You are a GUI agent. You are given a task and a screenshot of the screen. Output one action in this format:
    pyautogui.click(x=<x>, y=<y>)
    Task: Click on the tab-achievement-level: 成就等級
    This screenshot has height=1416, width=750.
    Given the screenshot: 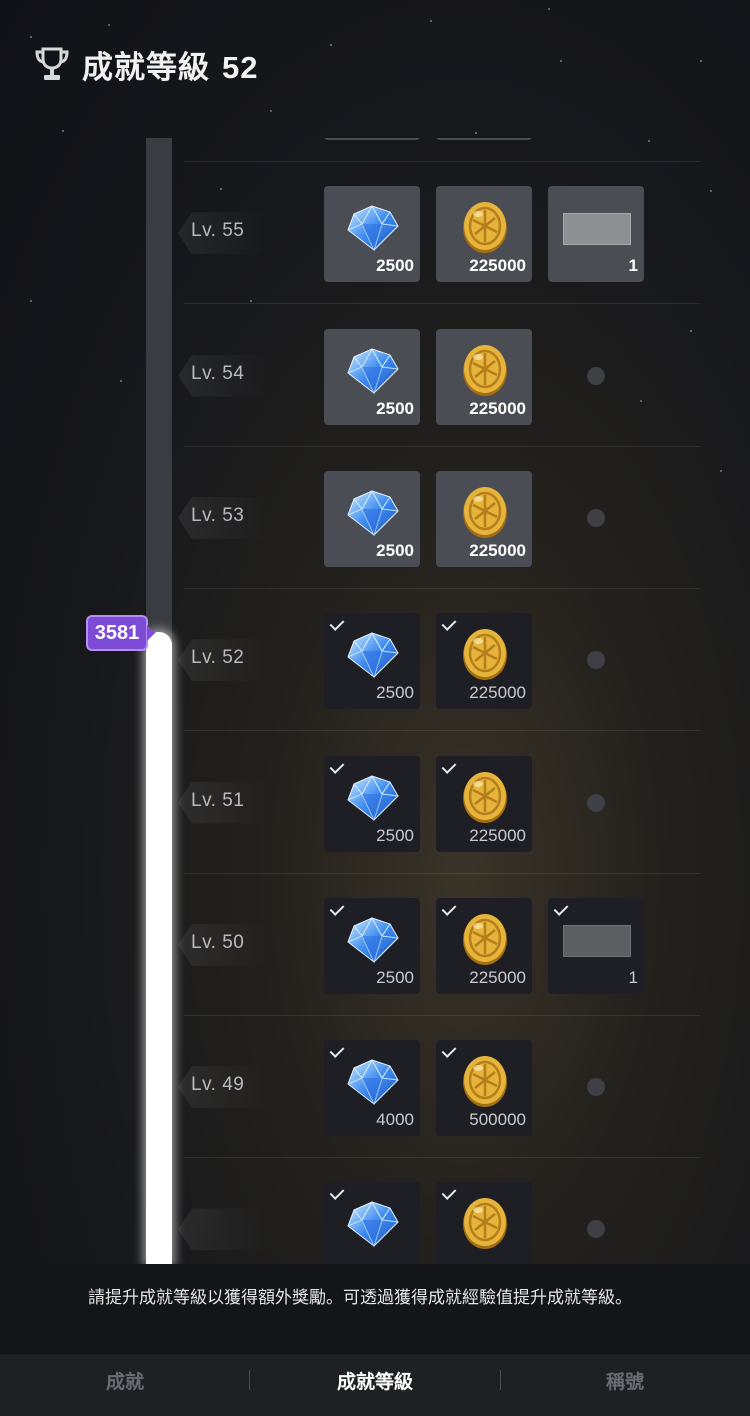 What is the action you would take?
    pyautogui.click(x=375, y=1380)
    